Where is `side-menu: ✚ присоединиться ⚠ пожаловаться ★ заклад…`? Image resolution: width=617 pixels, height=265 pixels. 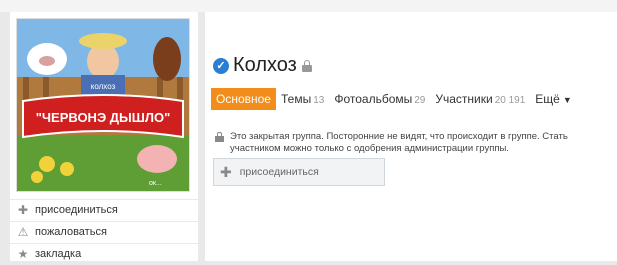 side-menu: ✚ присоединиться ⚠ пожаловаться ★ заклад… is located at coordinates (104, 232).